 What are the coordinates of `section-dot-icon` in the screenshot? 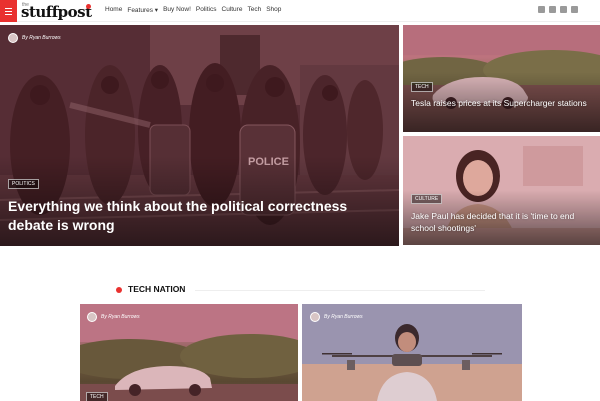 It's located at (119, 290).